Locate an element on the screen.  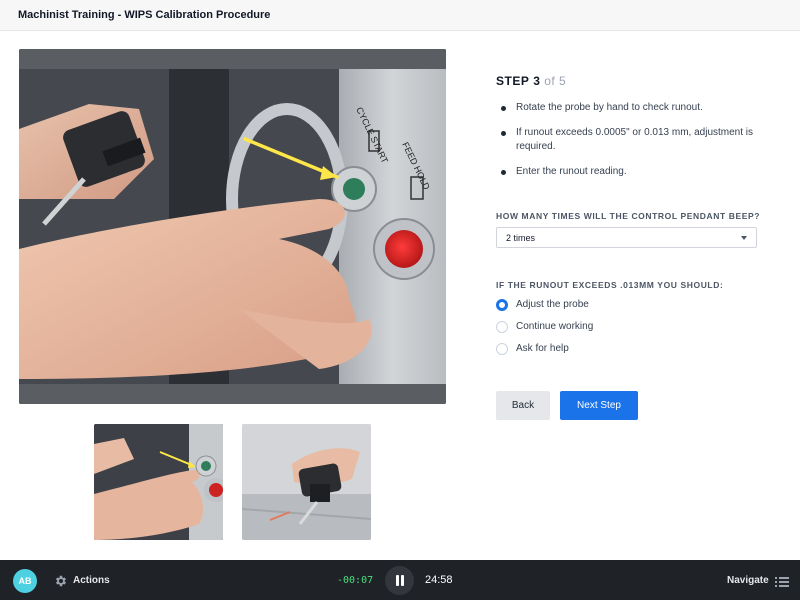
step-total: of 5 is located at coordinates (555, 81).